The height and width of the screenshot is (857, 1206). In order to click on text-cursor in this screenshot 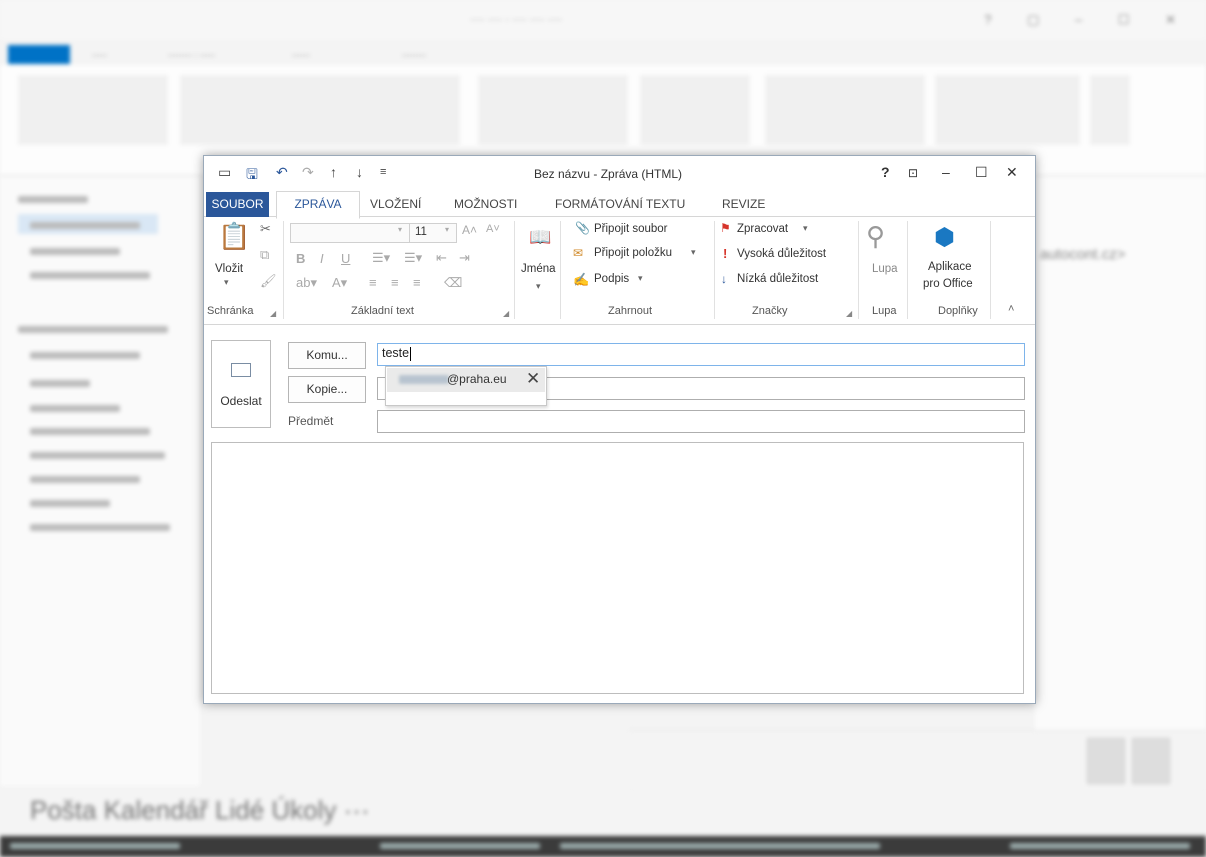, I will do `click(411, 353)`.